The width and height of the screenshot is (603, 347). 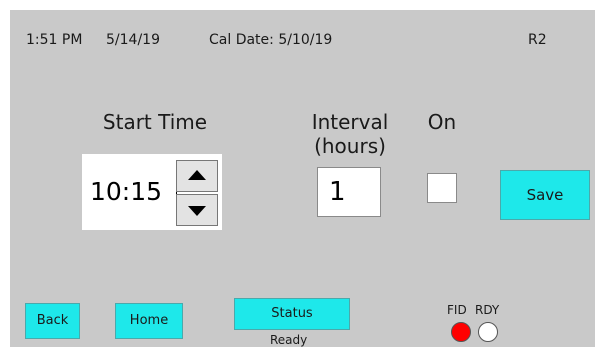 I want to click on on-checkbox, so click(x=442, y=188).